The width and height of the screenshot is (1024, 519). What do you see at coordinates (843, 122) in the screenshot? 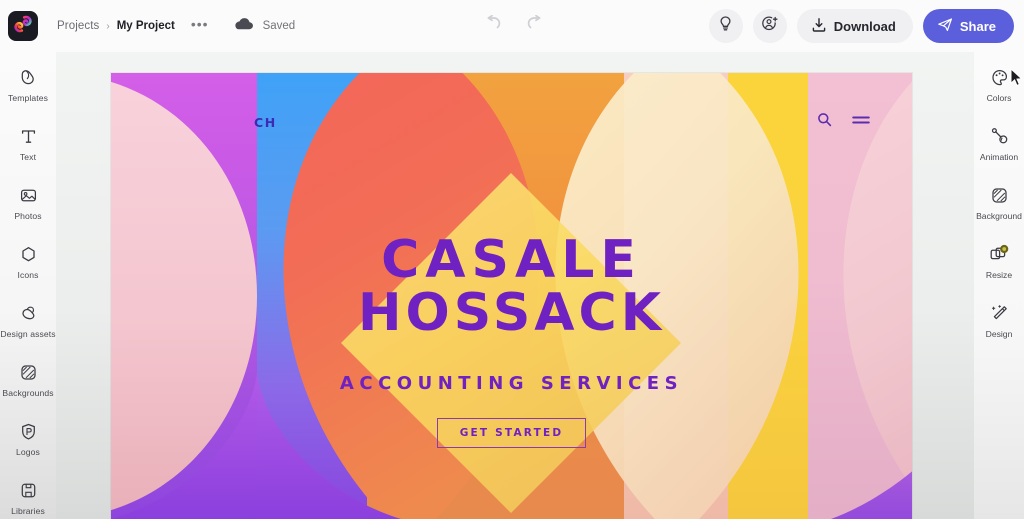
I see `canvas-nav` at bounding box center [843, 122].